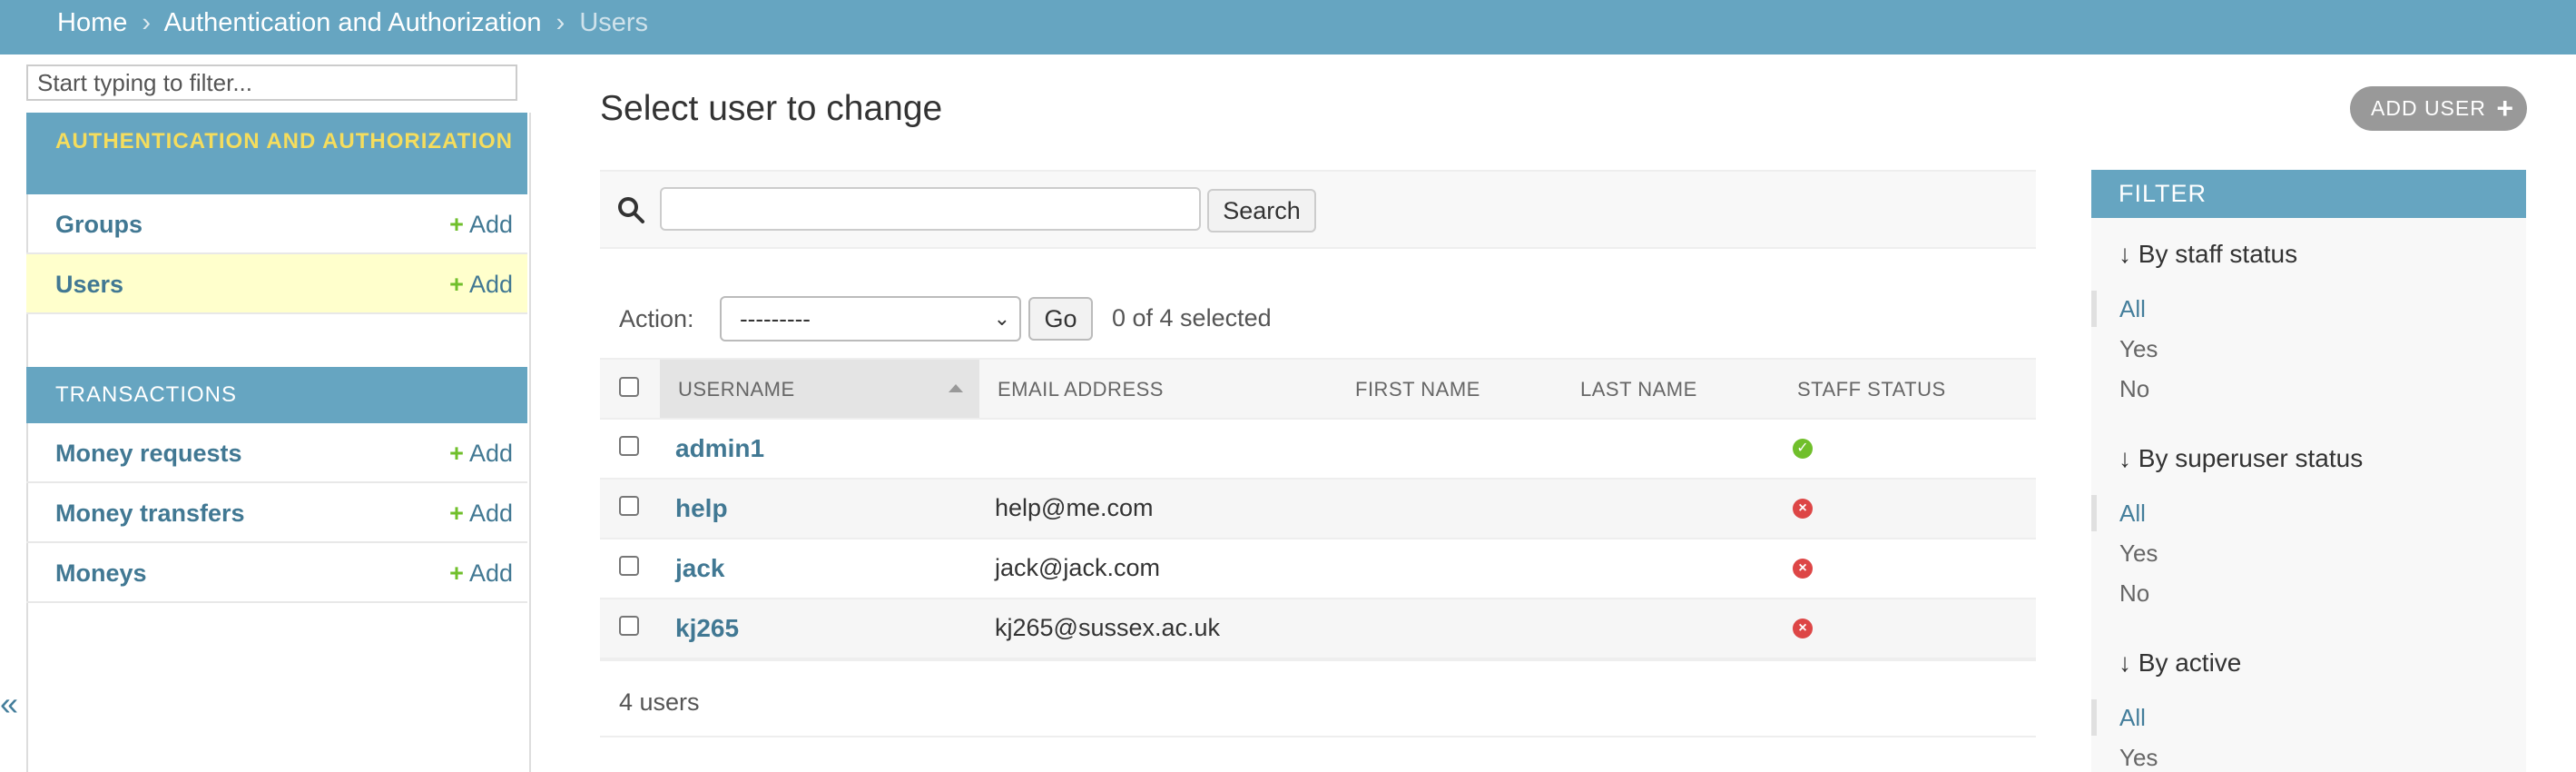  What do you see at coordinates (656, 318) in the screenshot?
I see `action-label: Action:` at bounding box center [656, 318].